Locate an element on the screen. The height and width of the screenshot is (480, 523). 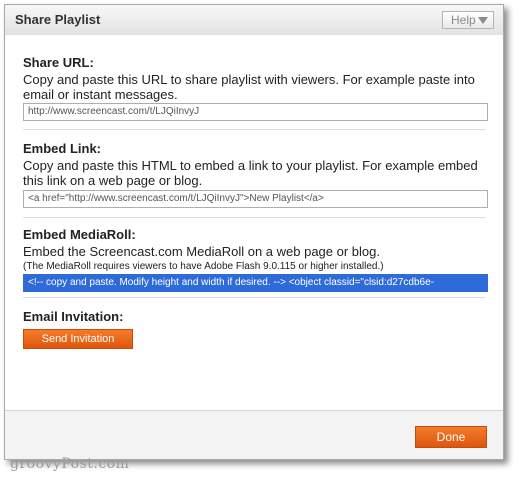
dialog-footer: Done is located at coordinates (254, 434).